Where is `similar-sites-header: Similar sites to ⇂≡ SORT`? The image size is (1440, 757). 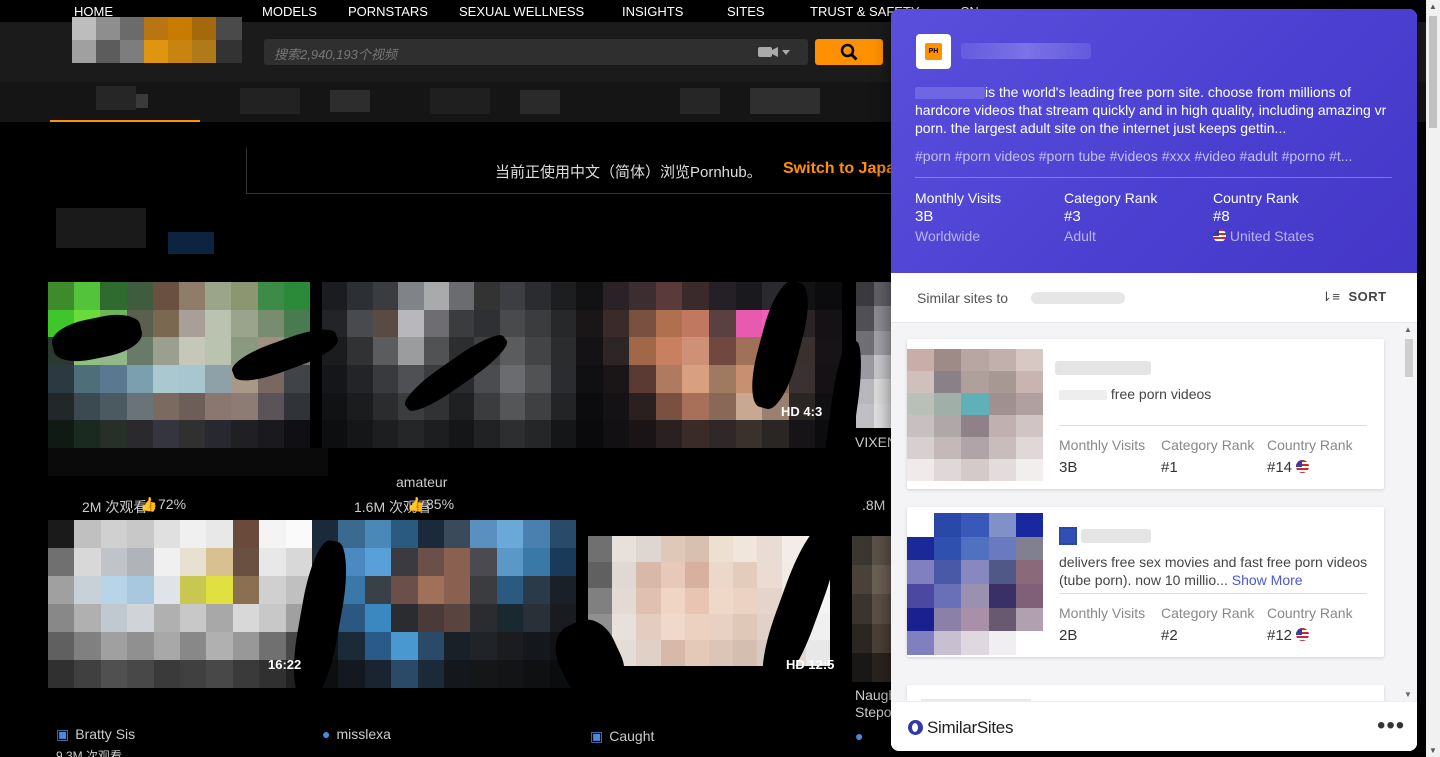 similar-sites-header: Similar sites to ⇂≡ SORT is located at coordinates (1154, 298).